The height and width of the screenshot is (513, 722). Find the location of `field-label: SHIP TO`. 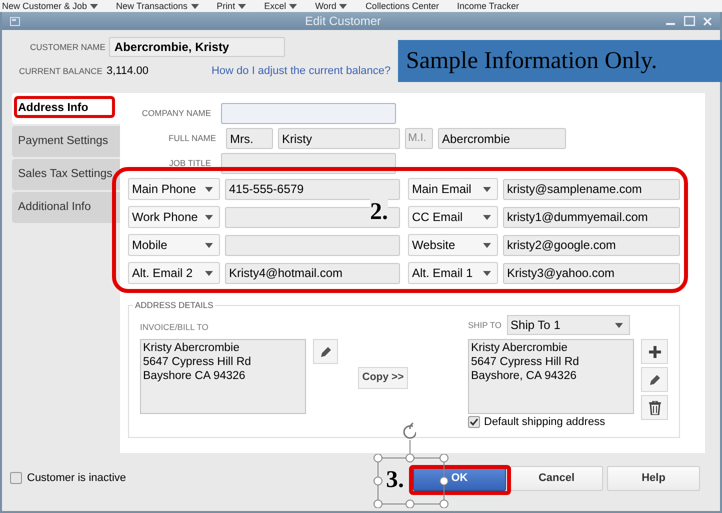

field-label: SHIP TO is located at coordinates (485, 325).